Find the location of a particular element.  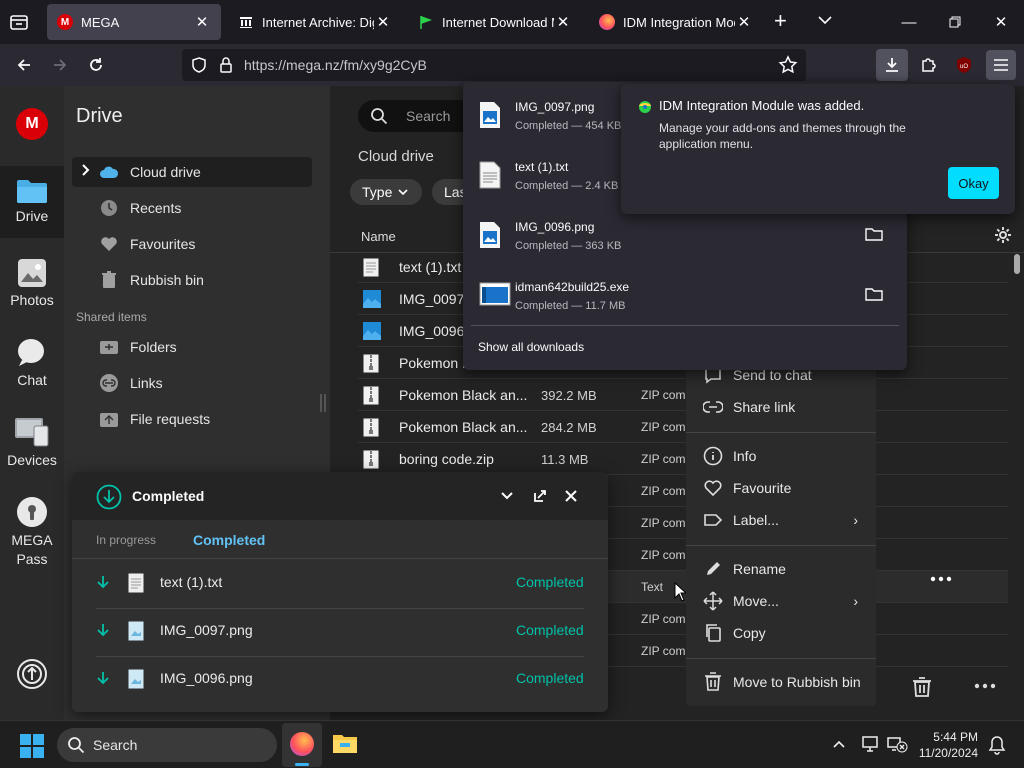

hamburger-menu-icon is located at coordinates (1001, 65).